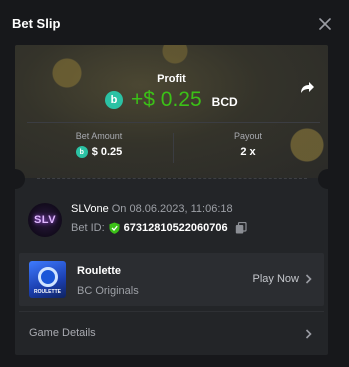 The image size is (349, 367). I want to click on player-info: SLVone On 08.06.2023, 11:06:18, so click(152, 209).